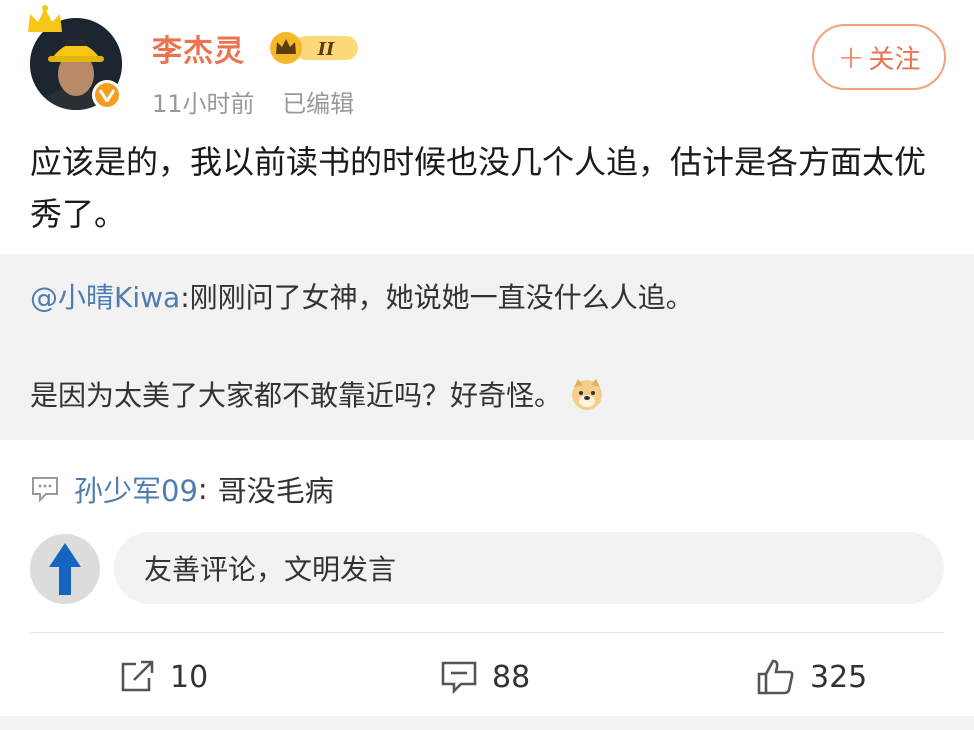 Image resolution: width=974 pixels, height=730 pixels. Describe the element at coordinates (107, 95) in the screenshot. I see `verified-badge-icon` at that location.